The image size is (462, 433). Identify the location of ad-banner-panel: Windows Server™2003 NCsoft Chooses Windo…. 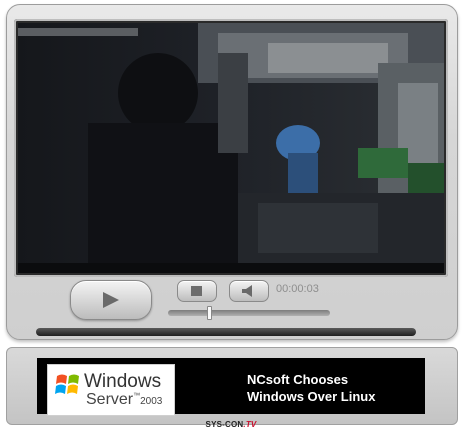
(231, 387).